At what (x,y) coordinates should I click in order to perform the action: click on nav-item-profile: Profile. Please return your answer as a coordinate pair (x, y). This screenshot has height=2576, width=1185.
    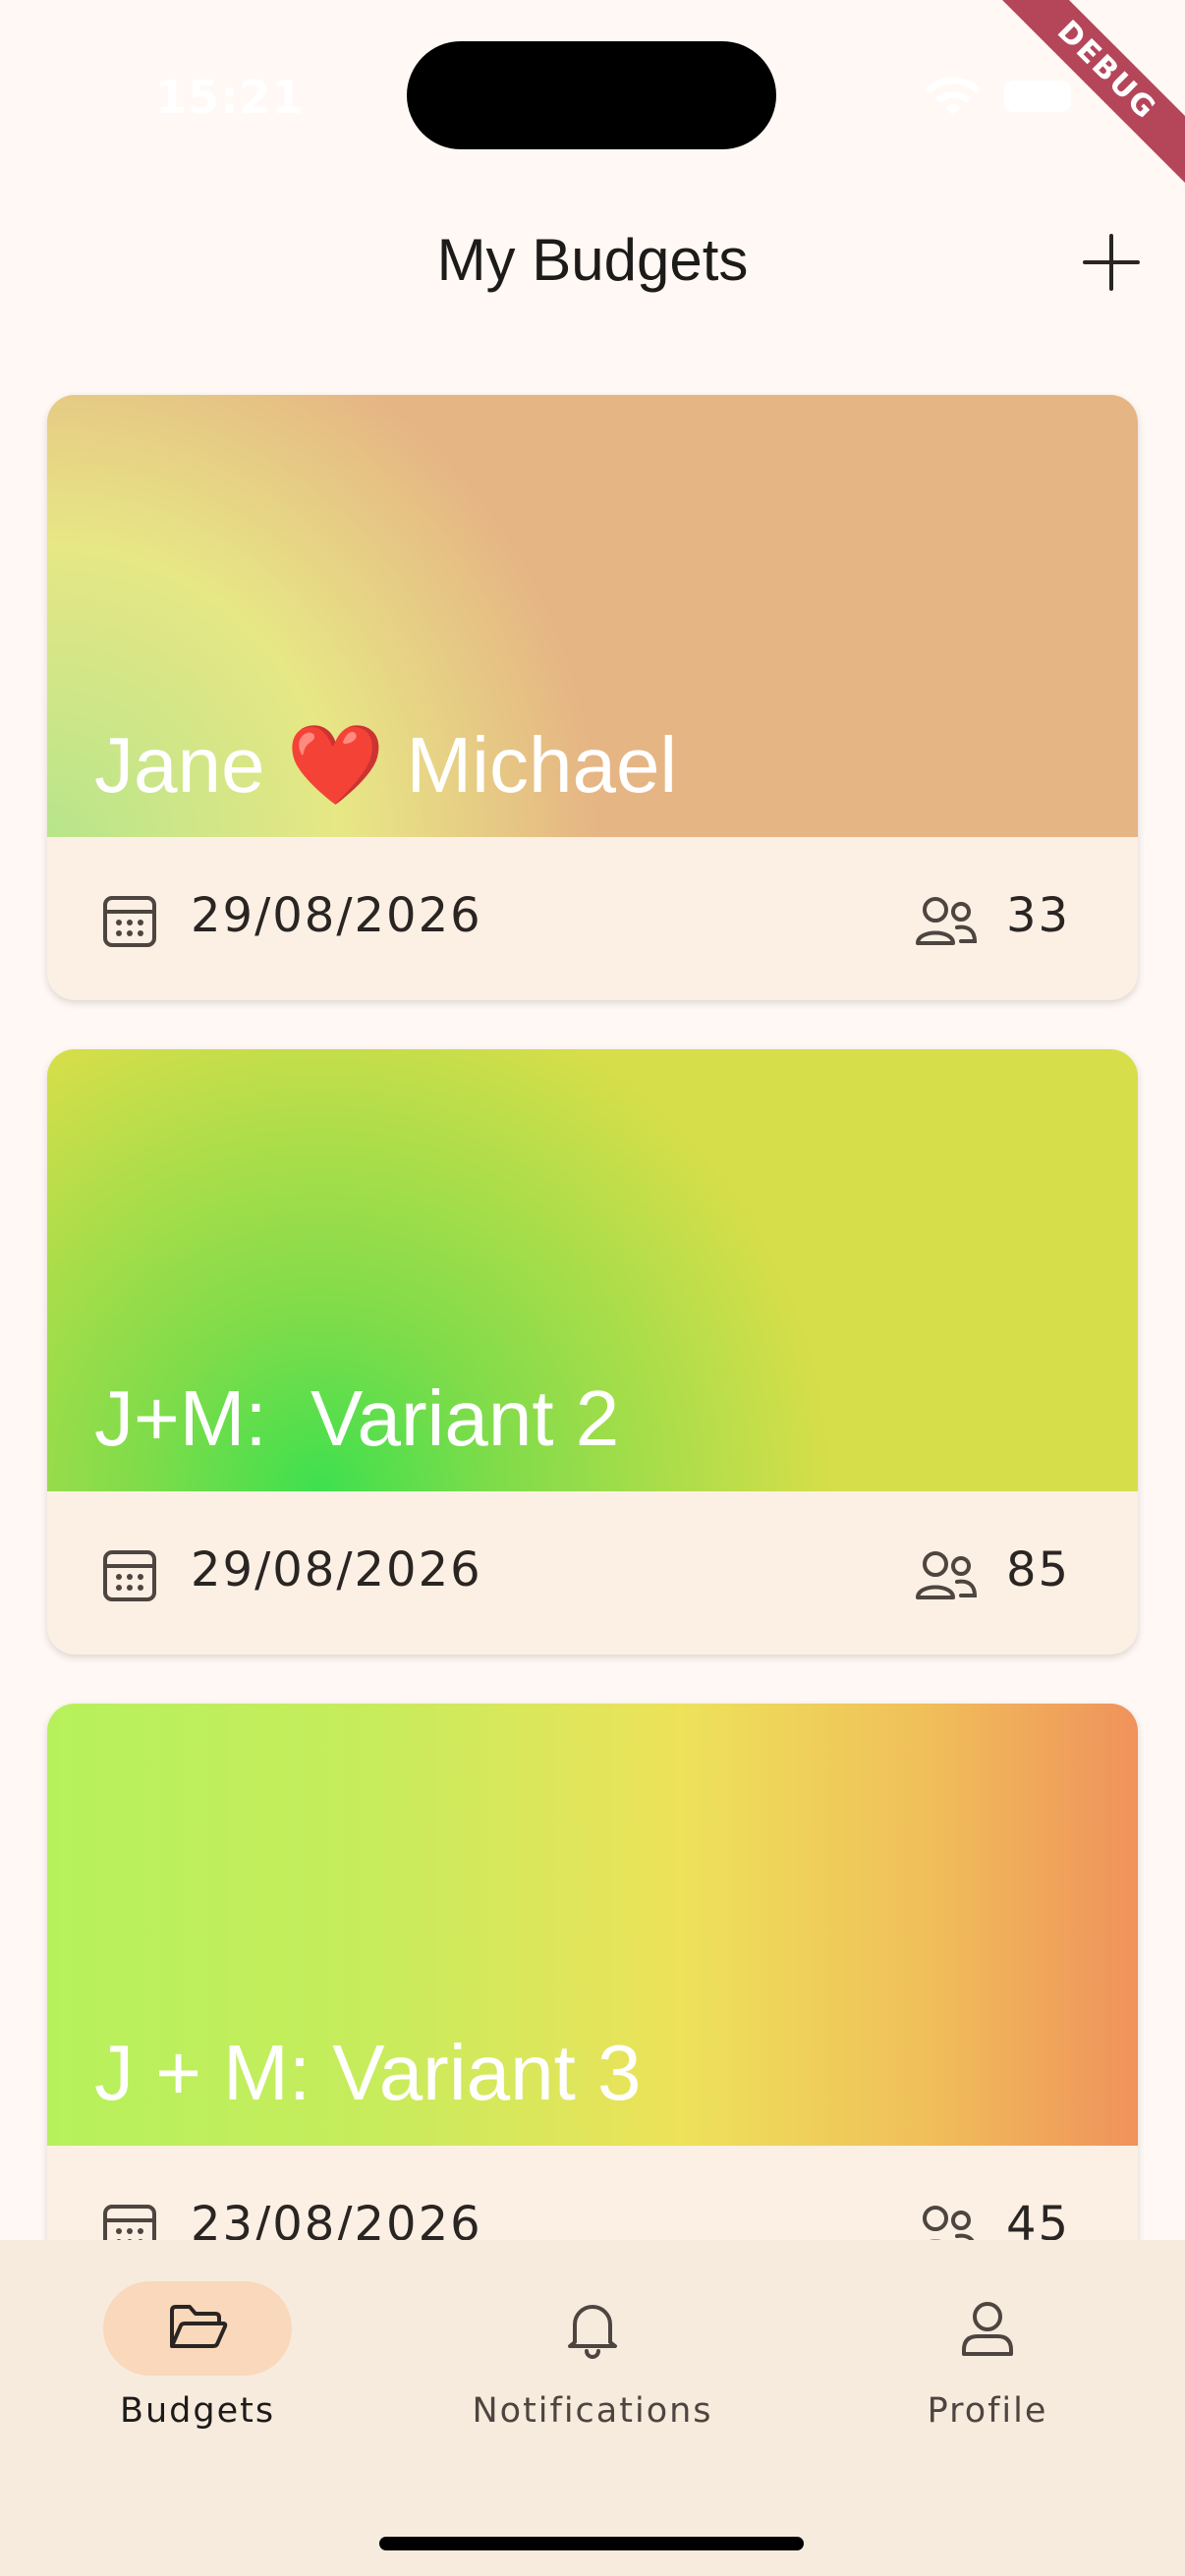
    Looking at the image, I should click on (988, 2364).